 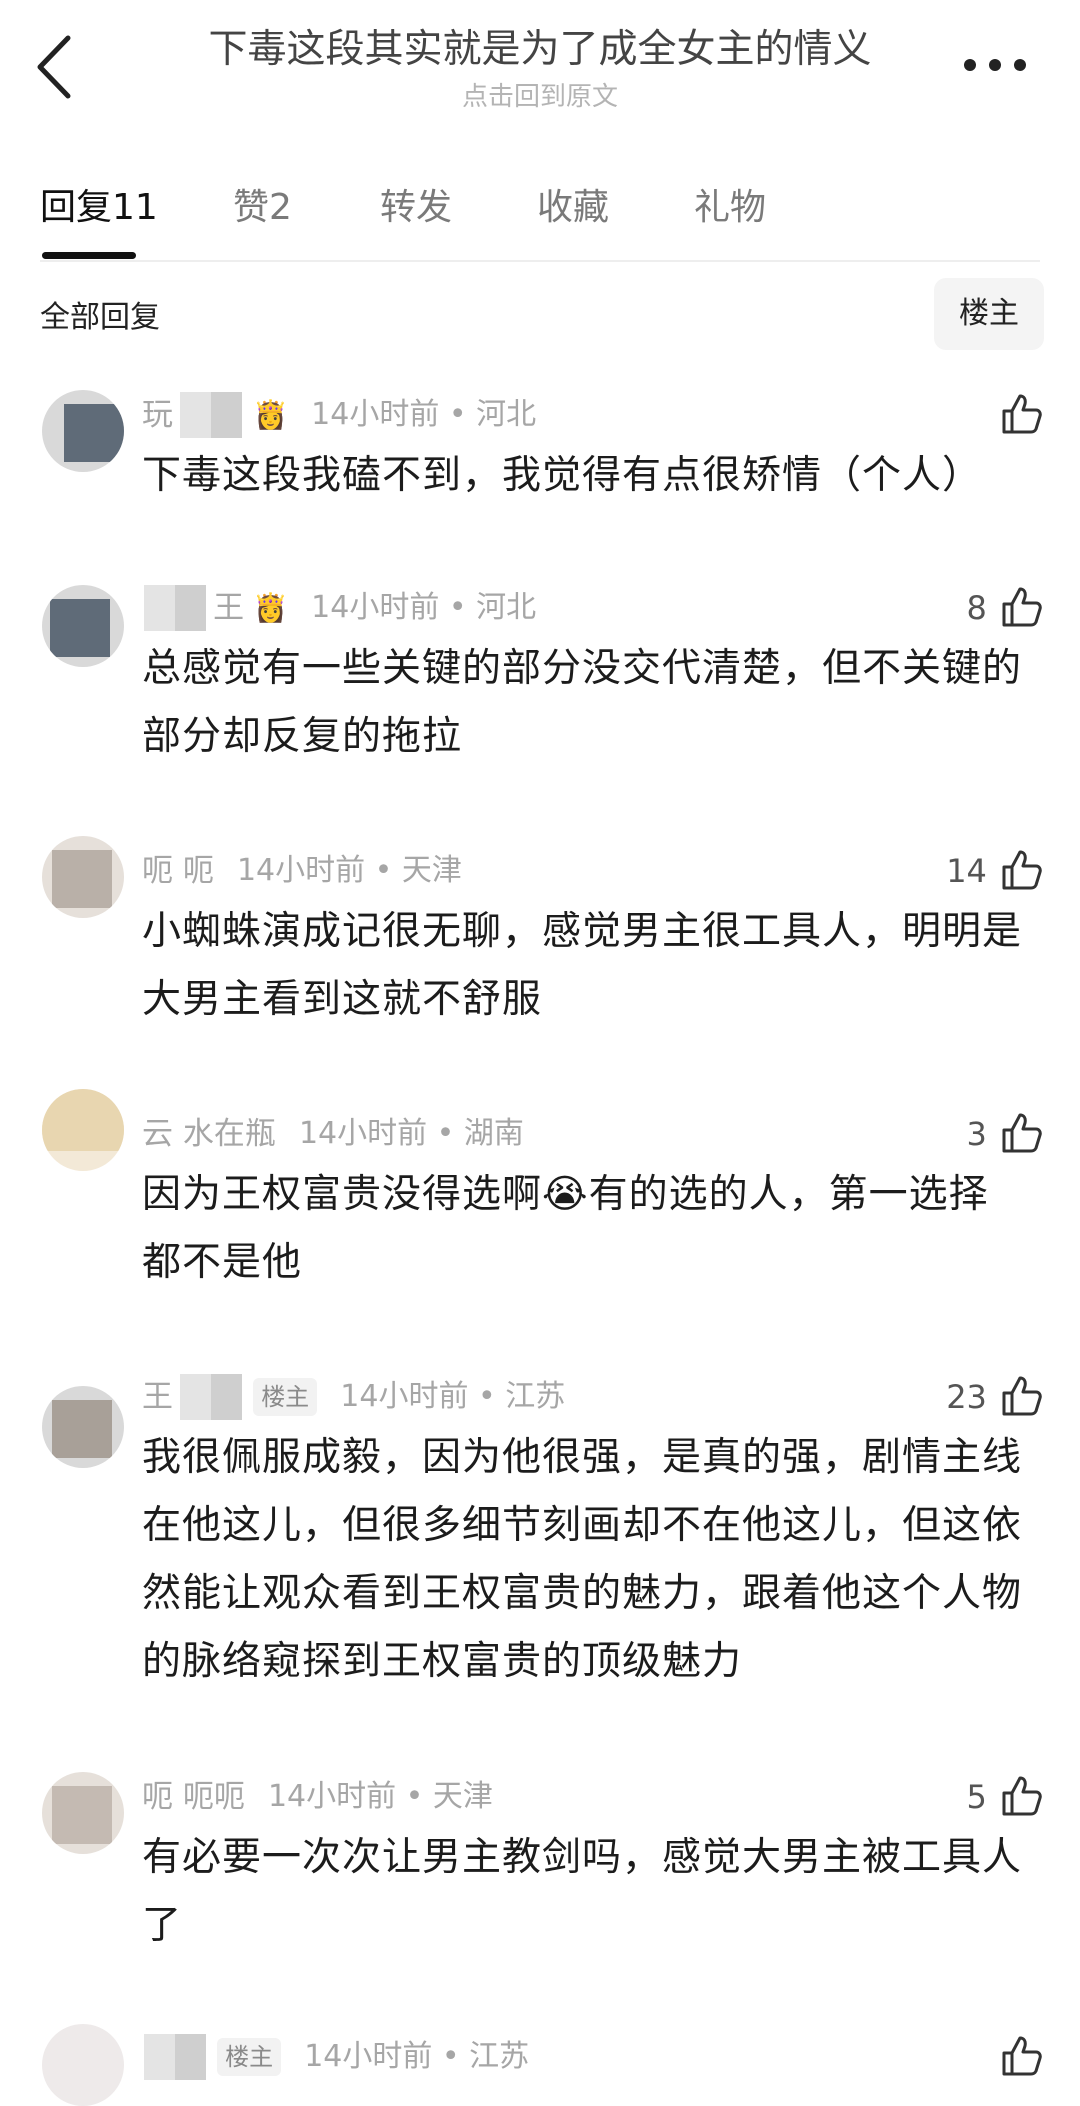 I want to click on like-button: 14, so click(x=995, y=871).